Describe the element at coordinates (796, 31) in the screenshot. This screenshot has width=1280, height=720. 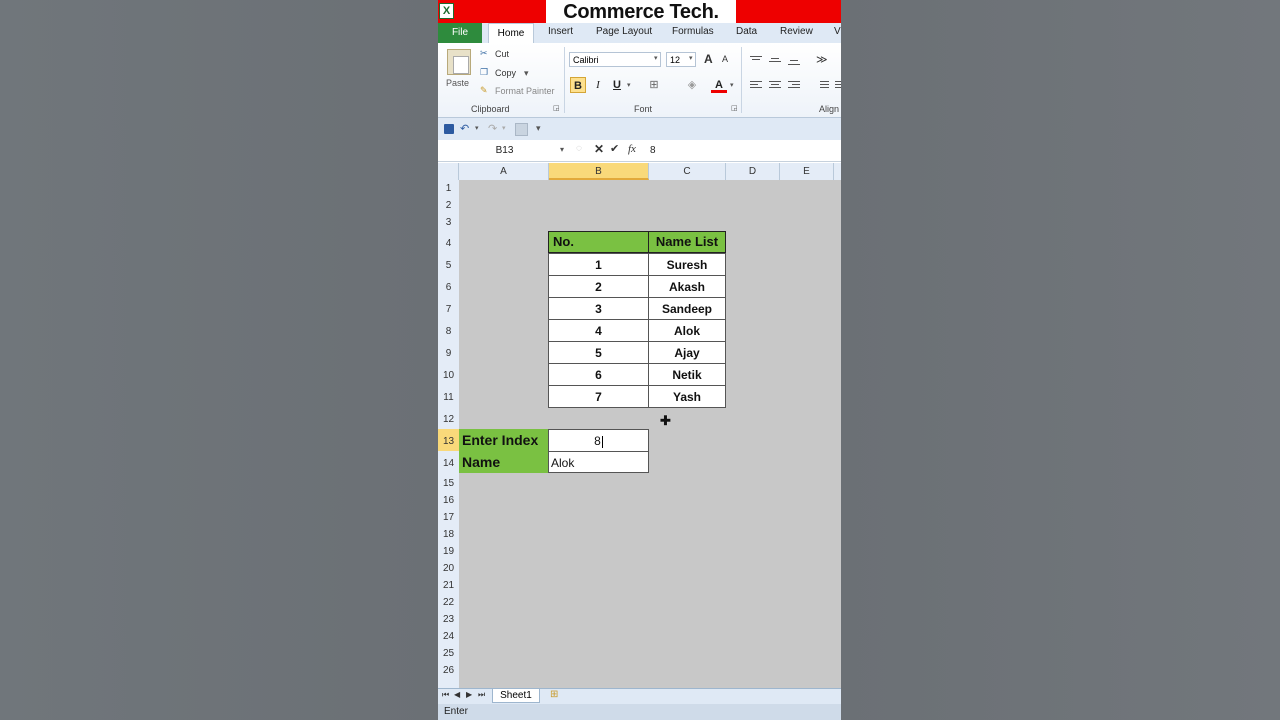
I see `tab-review: Review` at that location.